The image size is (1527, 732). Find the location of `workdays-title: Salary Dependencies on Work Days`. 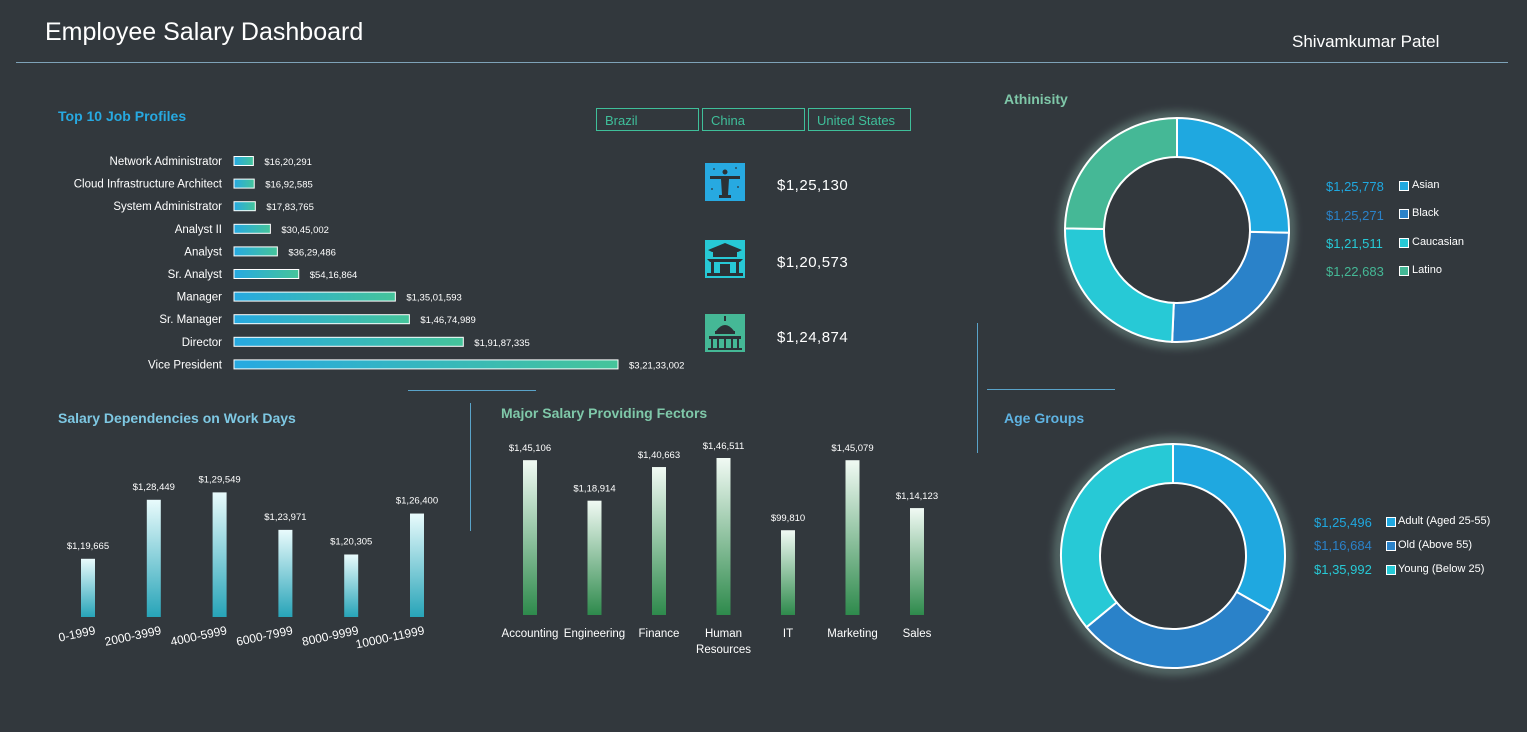

workdays-title: Salary Dependencies on Work Days is located at coordinates (177, 418).